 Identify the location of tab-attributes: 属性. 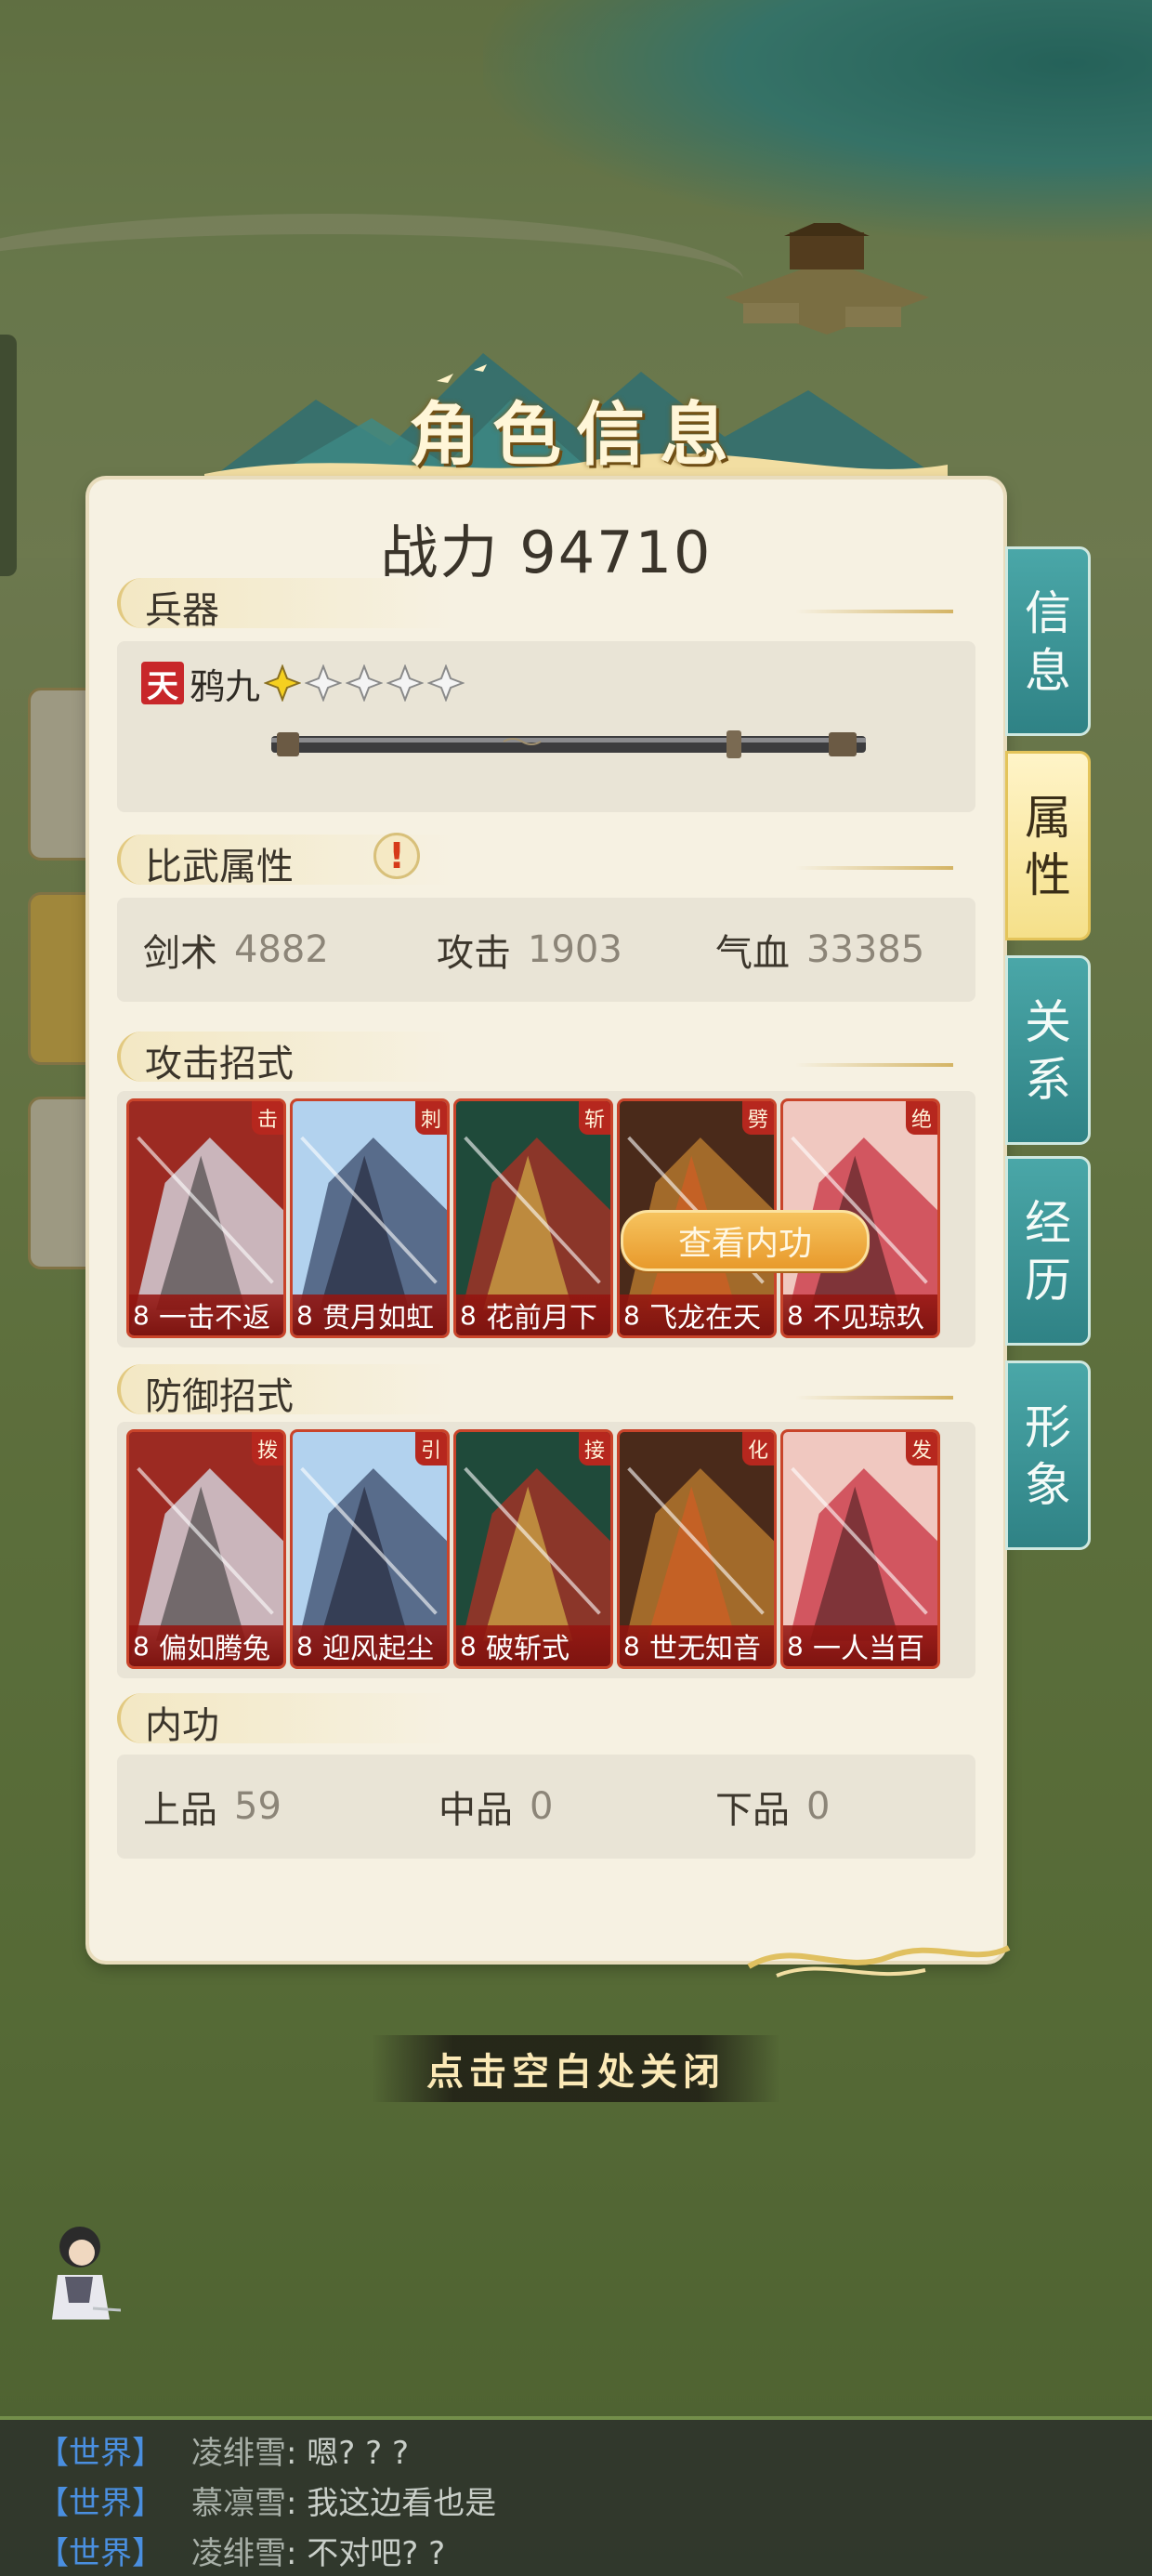
(1048, 845).